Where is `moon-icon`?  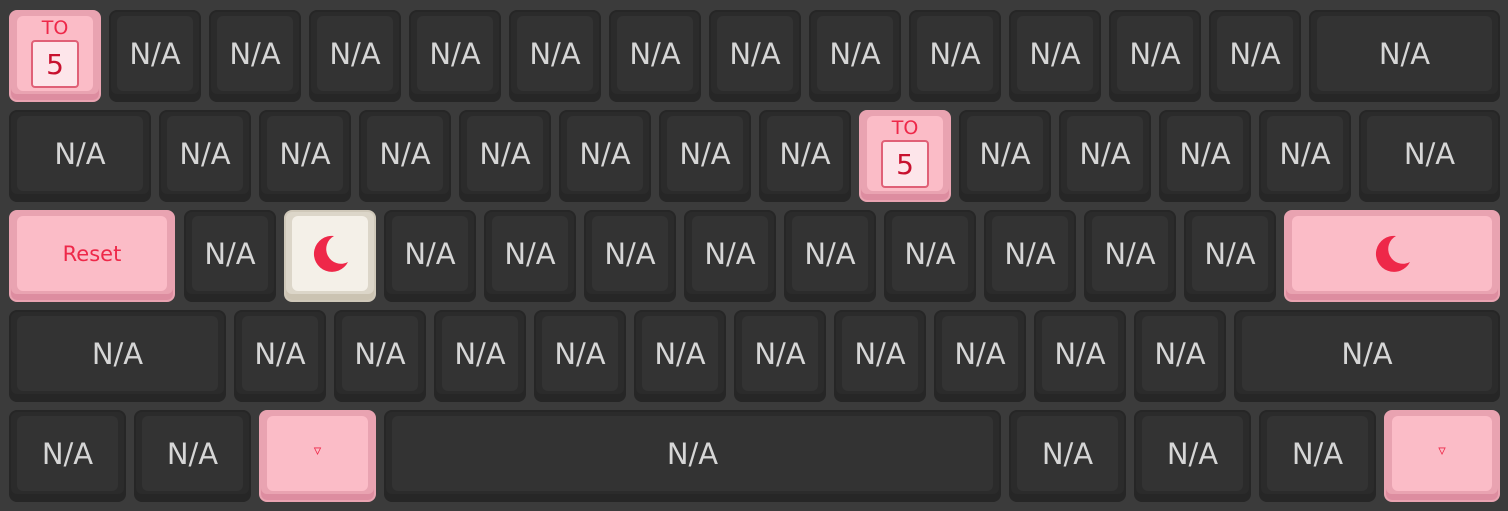 moon-icon is located at coordinates (1392, 253).